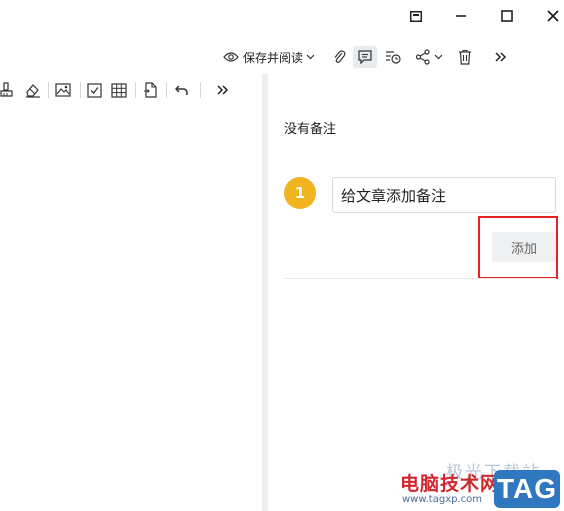  I want to click on close-icon, so click(553, 16).